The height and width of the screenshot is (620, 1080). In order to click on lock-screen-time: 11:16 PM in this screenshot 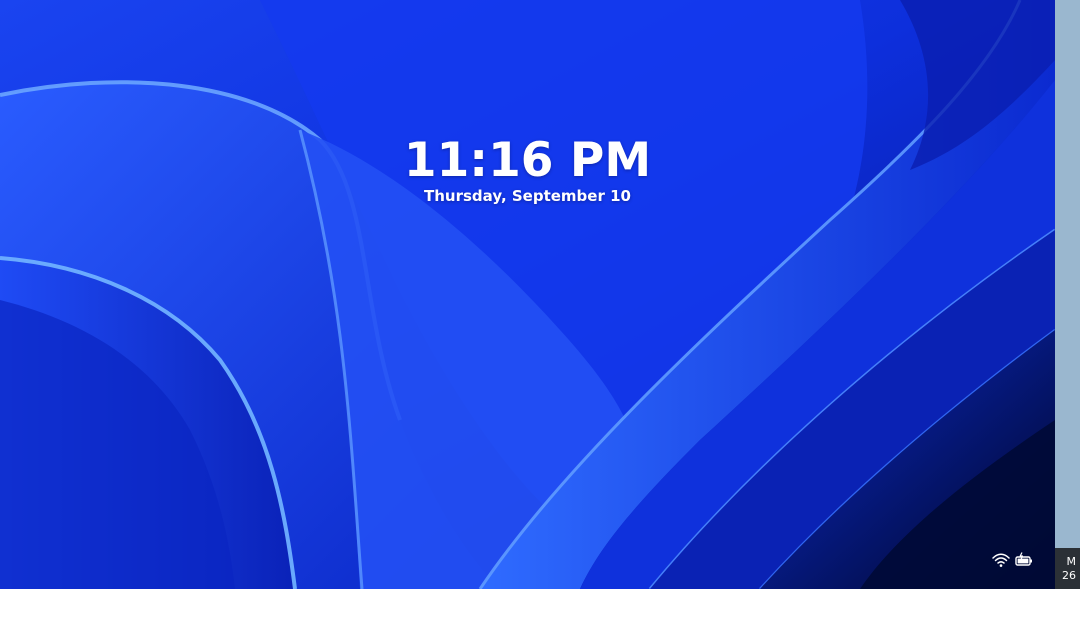, I will do `click(527, 160)`.